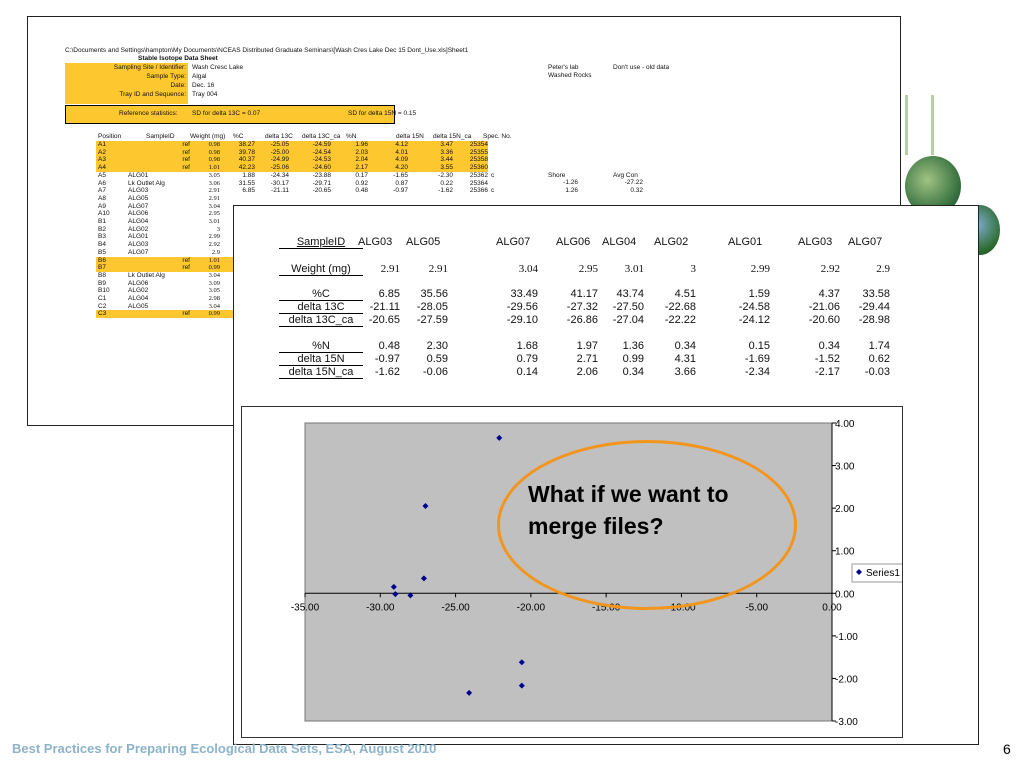 Image resolution: width=1024 pixels, height=768 pixels. I want to click on data-cell: 0.99, so click(633, 359).